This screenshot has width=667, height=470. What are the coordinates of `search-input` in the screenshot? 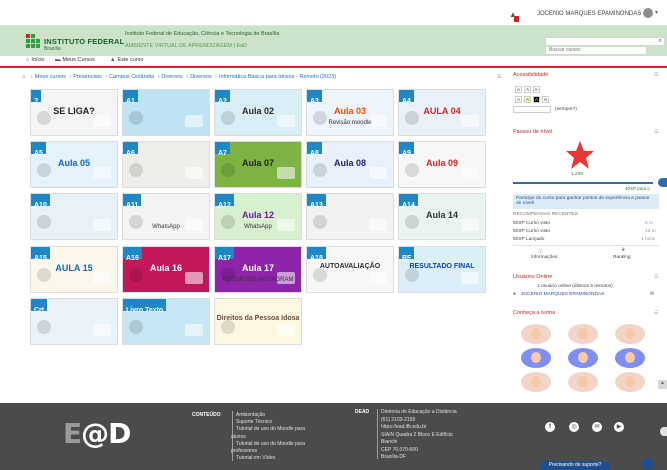 It's located at (596, 50).